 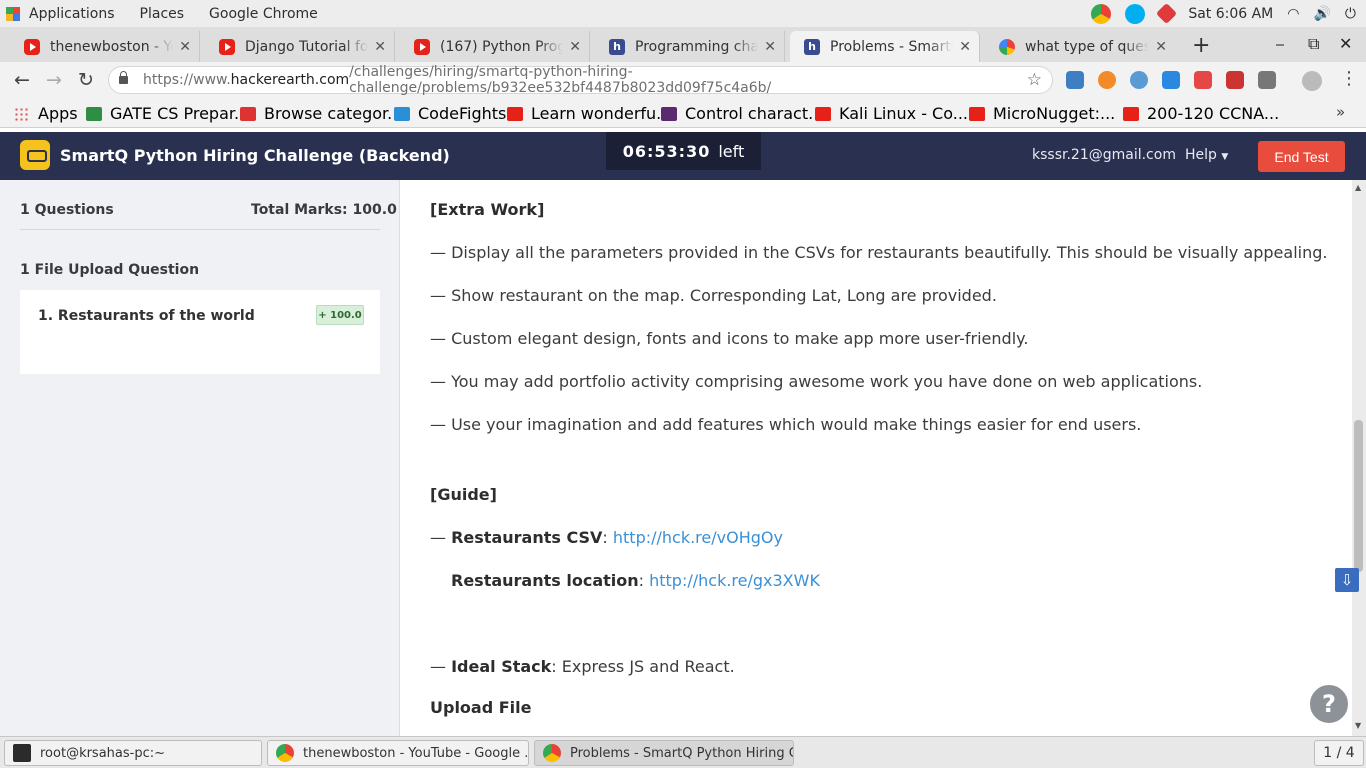 What do you see at coordinates (450, 113) in the screenshot?
I see `bookmark-codefights: CodeFights` at bounding box center [450, 113].